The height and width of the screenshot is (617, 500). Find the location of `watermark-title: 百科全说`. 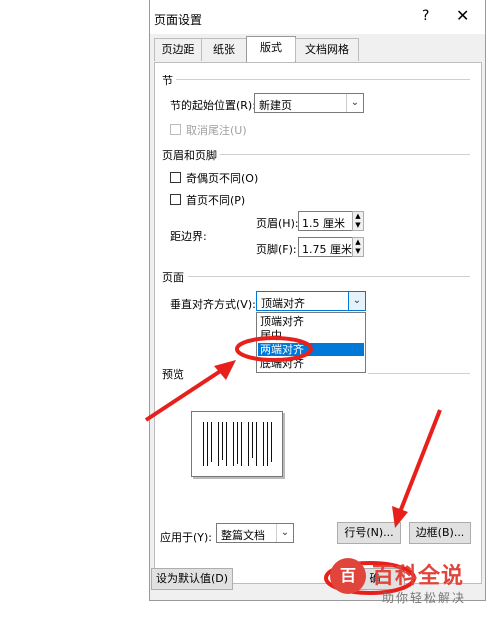

watermark-title: 百科全说 is located at coordinates (418, 576).